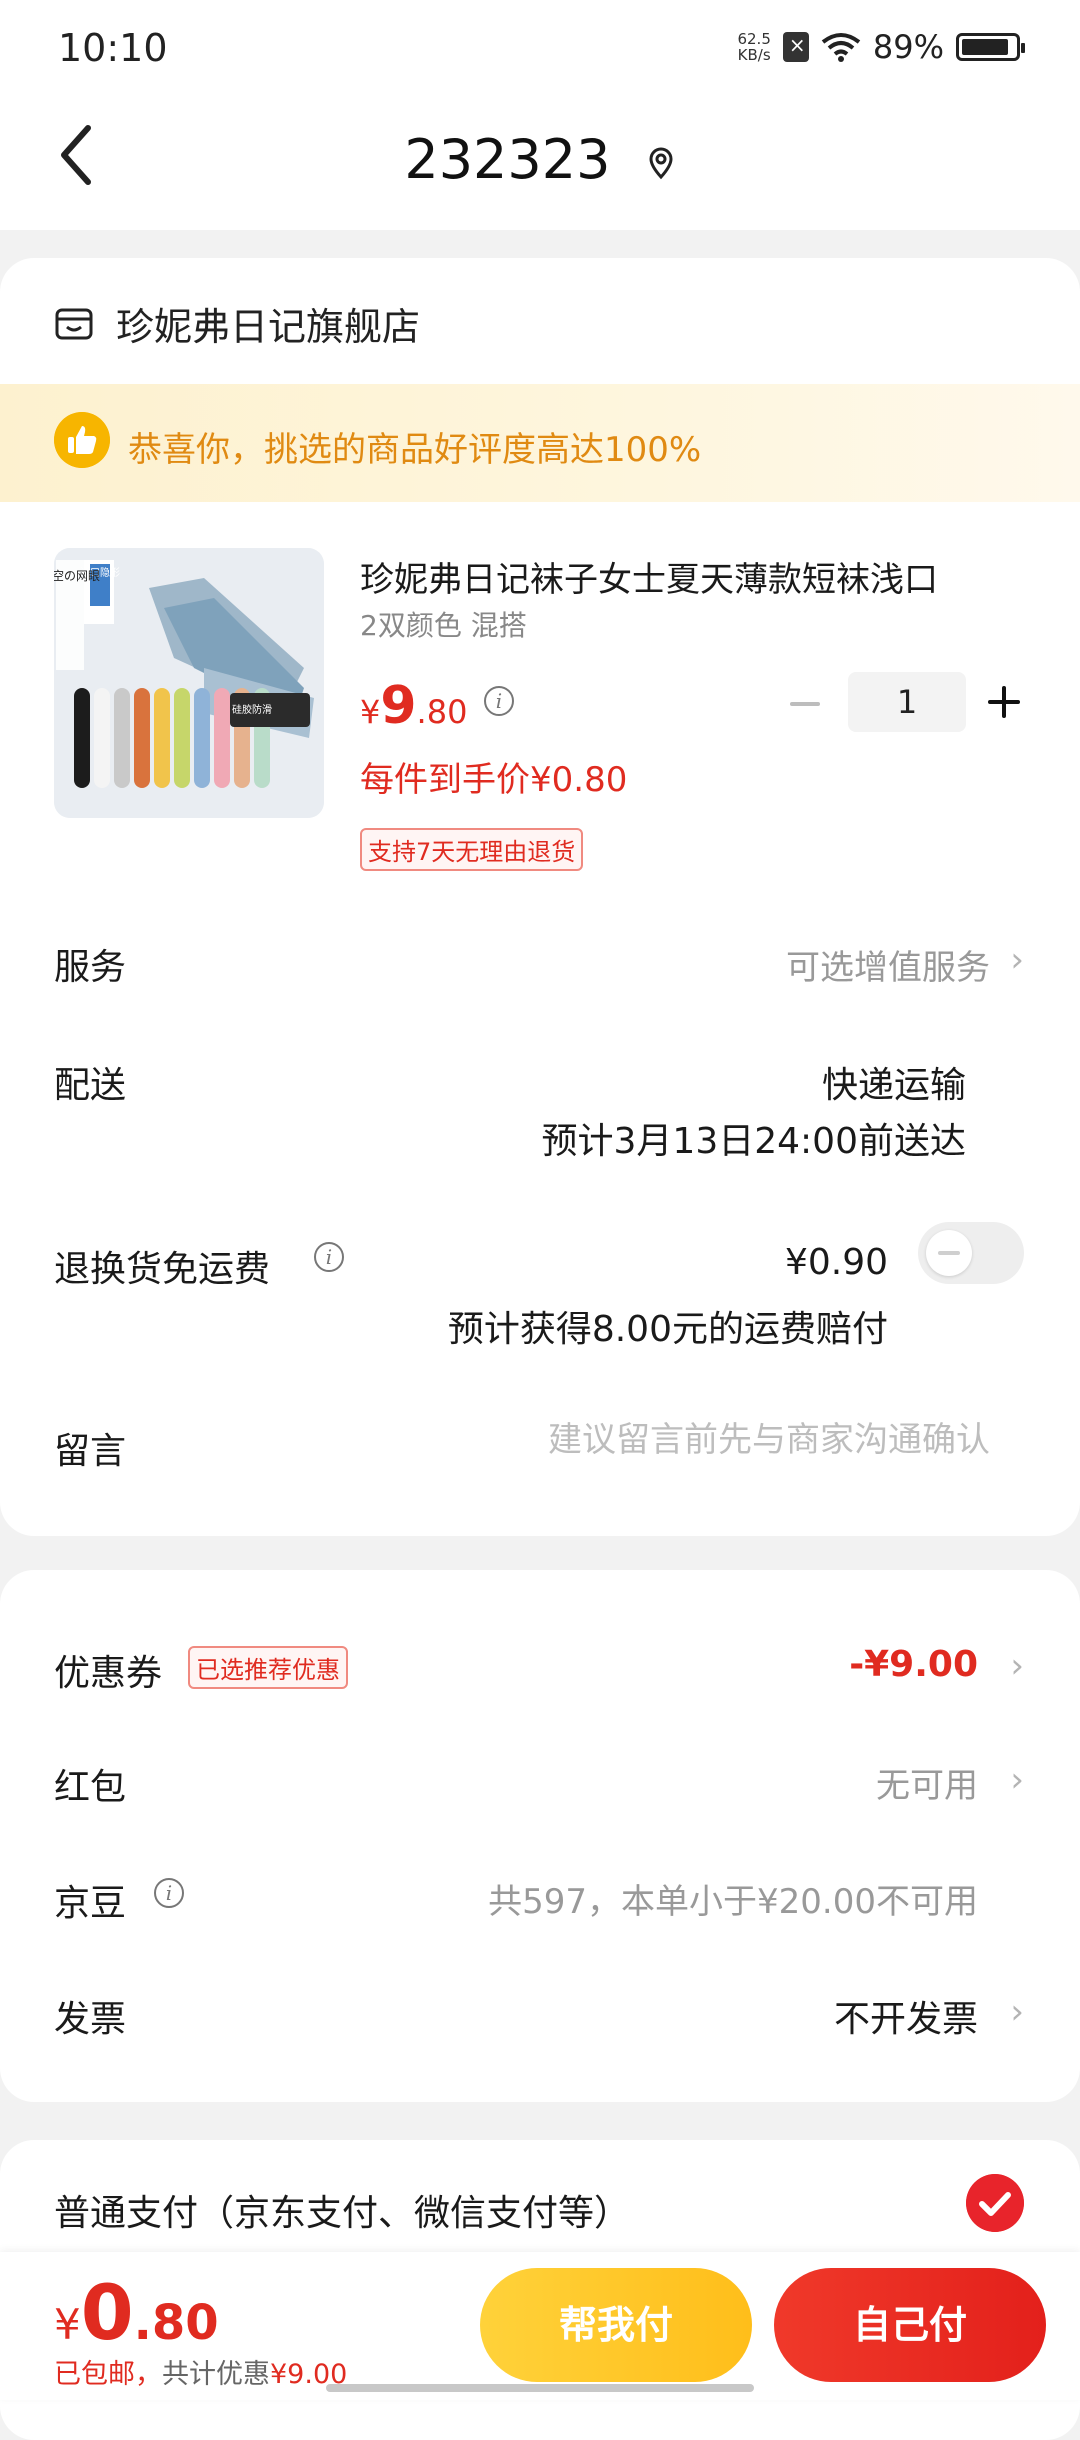 This screenshot has width=1080, height=2440. I want to click on location-pin-icon, so click(661, 163).